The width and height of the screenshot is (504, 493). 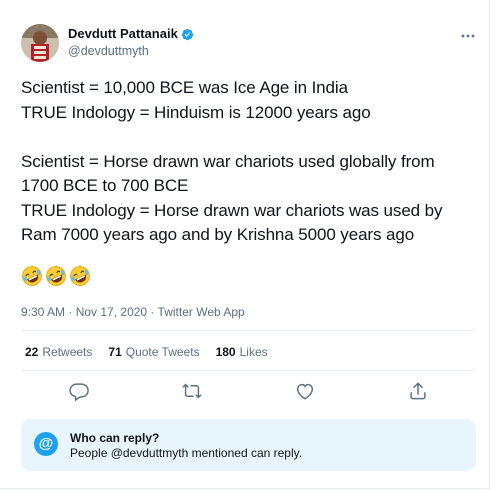 I want to click on display-name-row: Devdutt Pattanaik, so click(x=131, y=34).